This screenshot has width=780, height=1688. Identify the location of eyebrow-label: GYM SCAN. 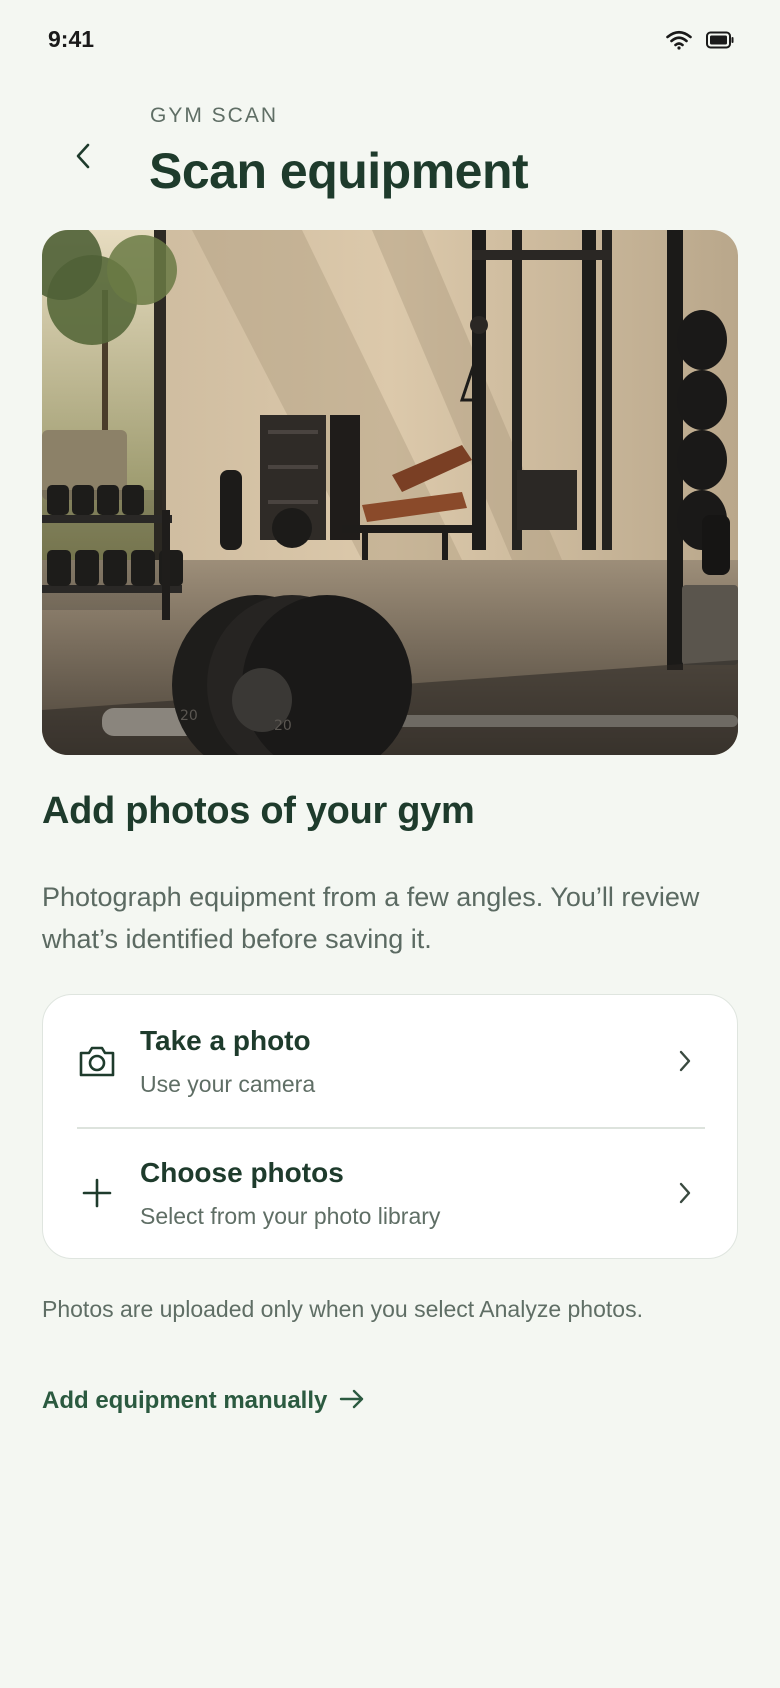
(214, 115).